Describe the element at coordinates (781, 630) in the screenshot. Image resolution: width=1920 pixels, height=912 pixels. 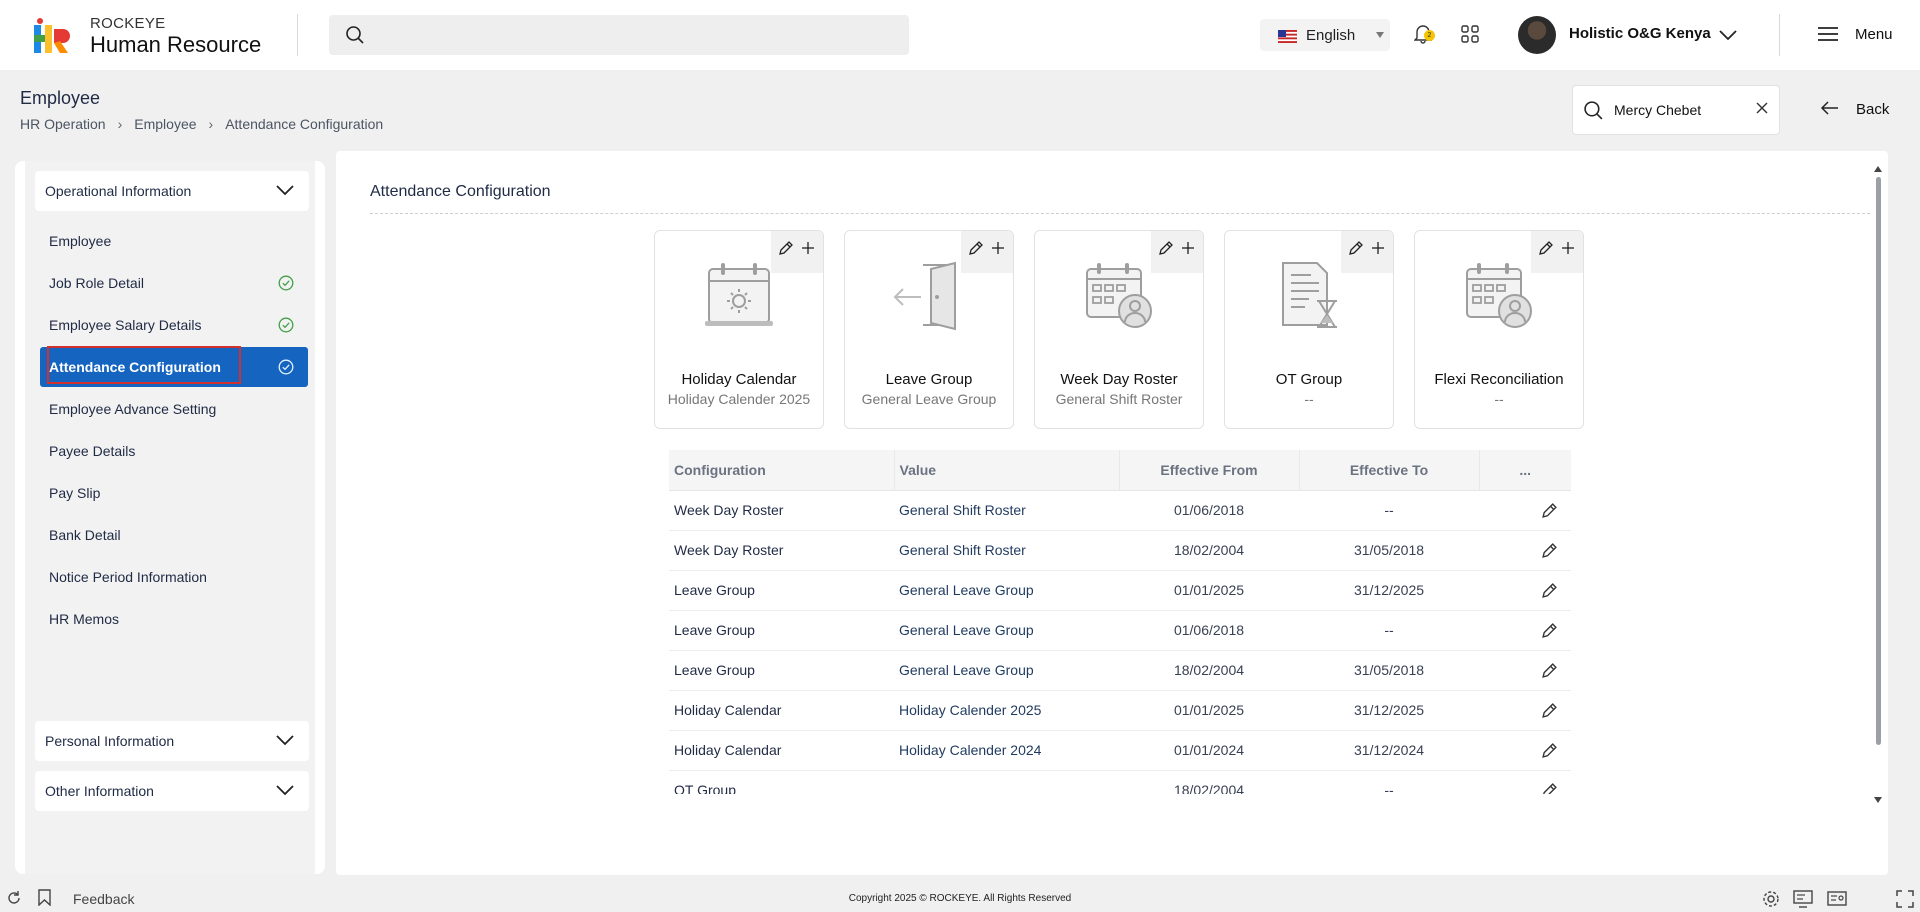
I see `cell-configuration: Leave Group` at that location.